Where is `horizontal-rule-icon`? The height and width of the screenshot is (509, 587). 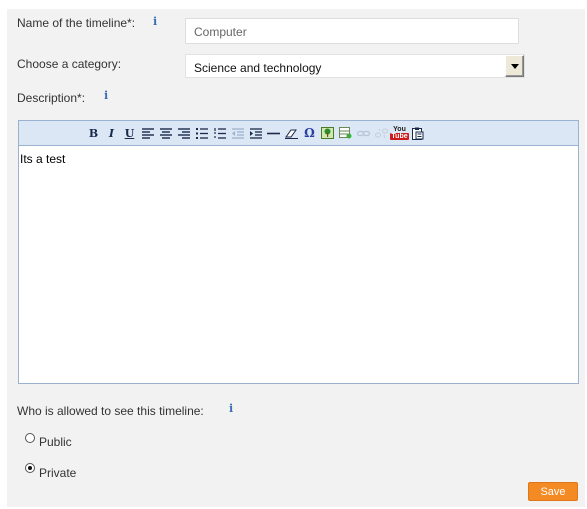 horizontal-rule-icon is located at coordinates (273, 133).